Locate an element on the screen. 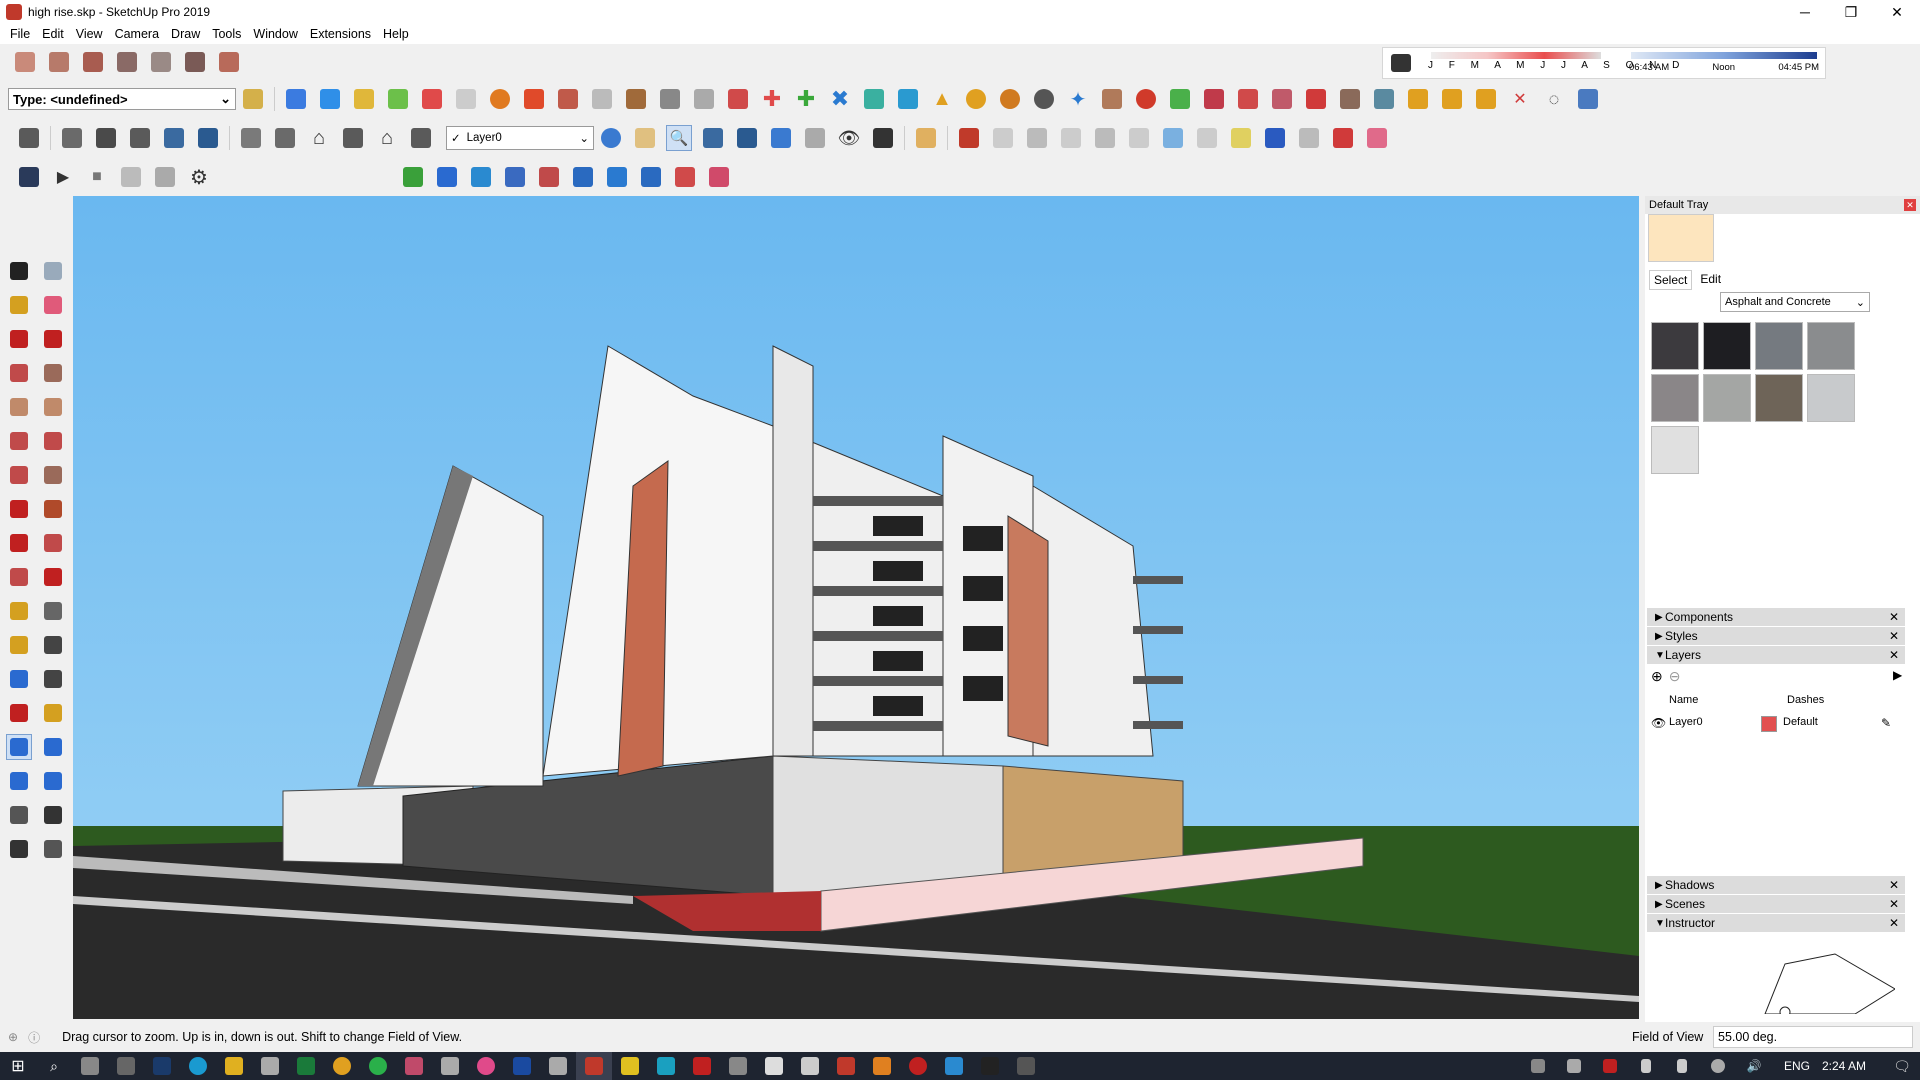 The width and height of the screenshot is (1920, 1080). app-i-icon is located at coordinates (810, 1066).